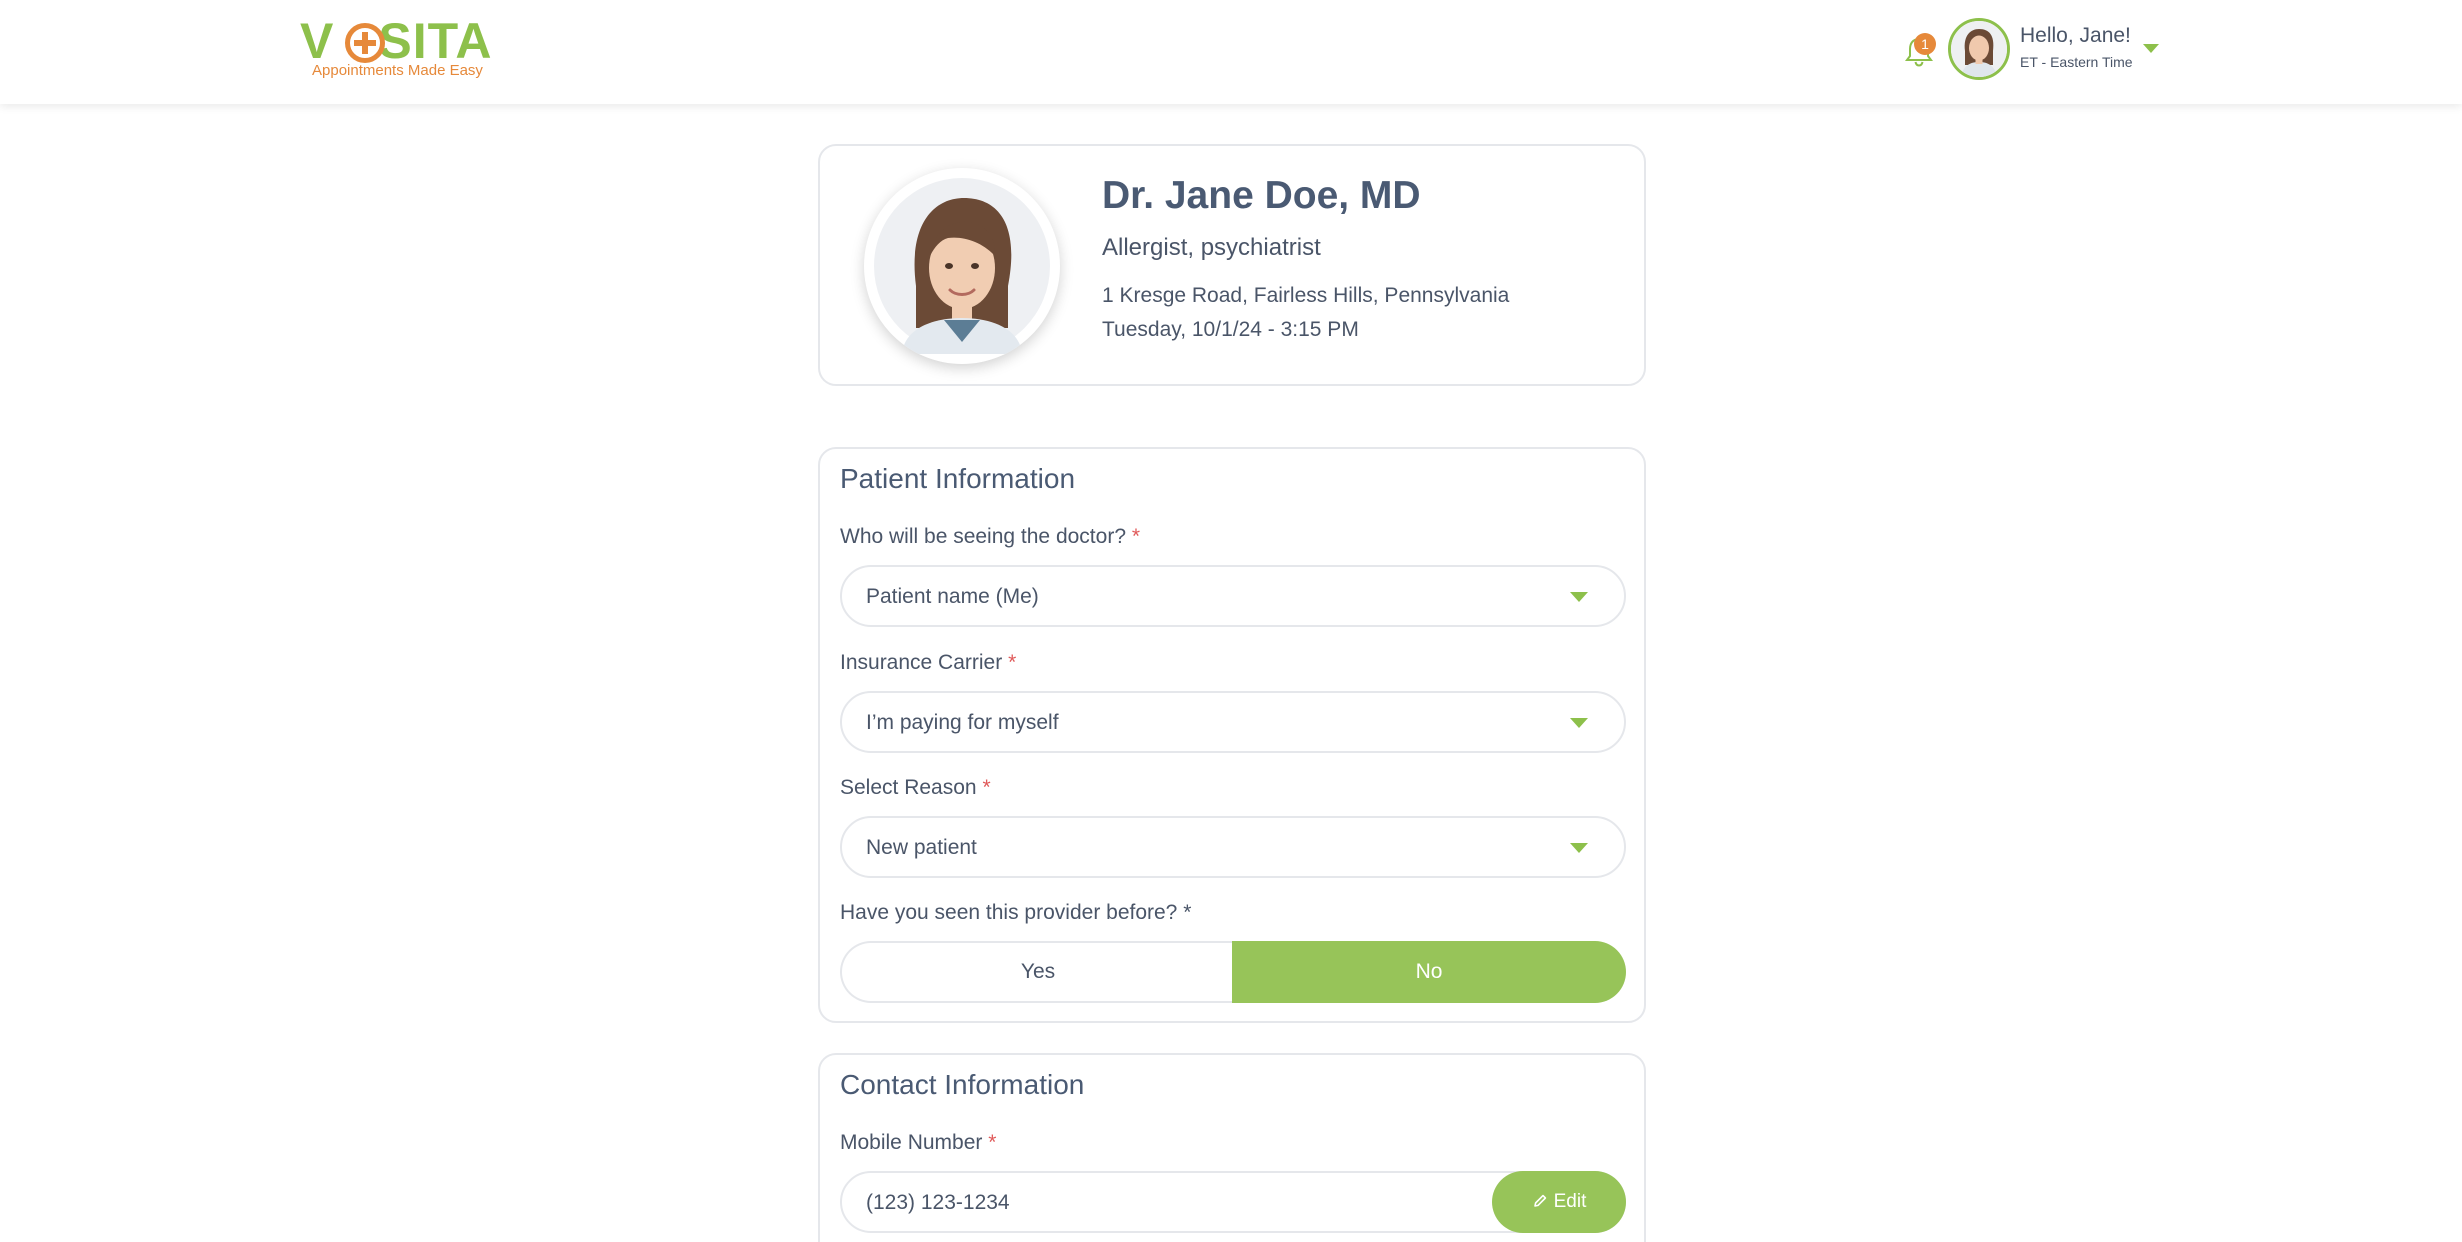  Describe the element at coordinates (928, 662) in the screenshot. I see `insurance-carrier-label: Insurance Carrier *` at that location.